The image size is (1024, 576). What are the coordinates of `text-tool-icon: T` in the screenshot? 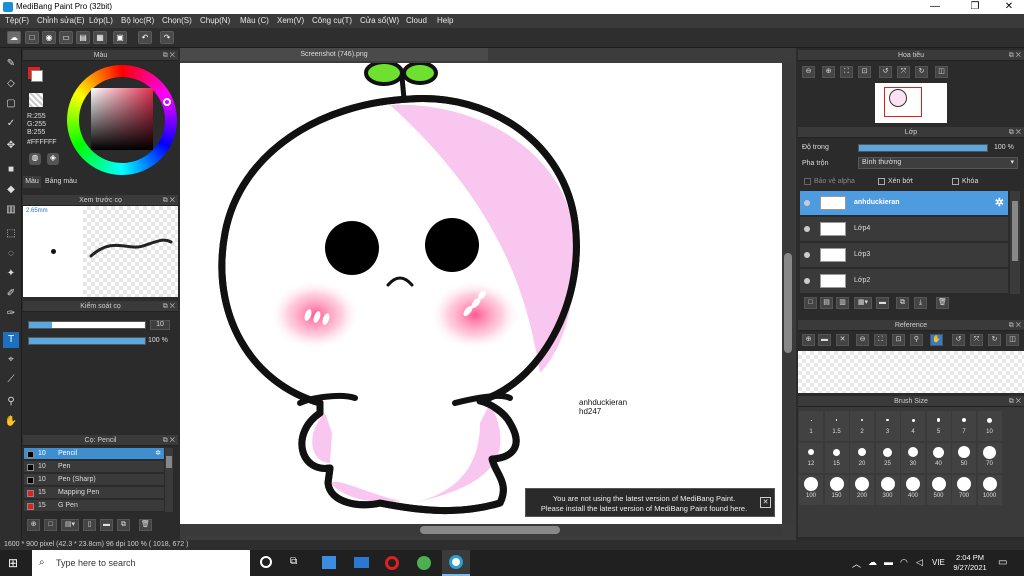 It's located at (11, 340).